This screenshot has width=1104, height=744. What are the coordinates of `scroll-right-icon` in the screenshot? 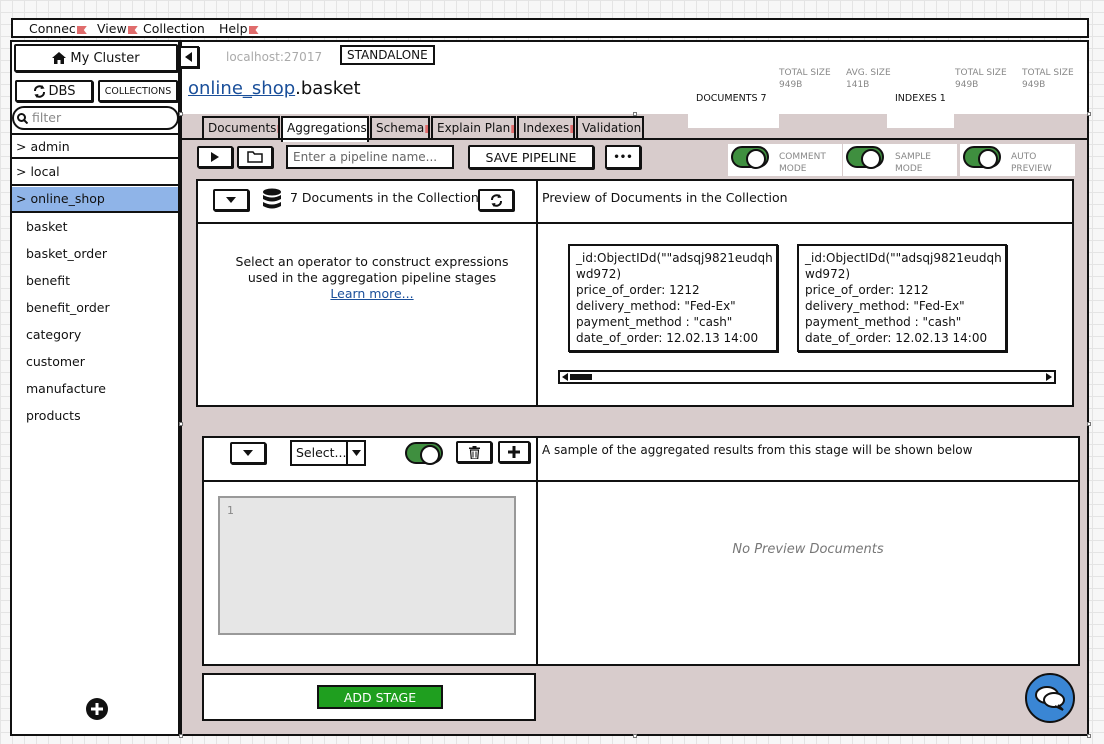 It's located at (1049, 377).